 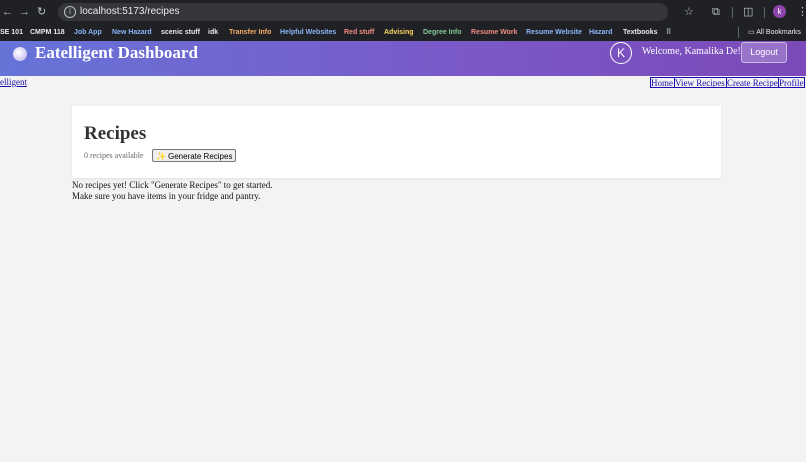 I want to click on nav-link-create-recipe: Create Recipe, so click(x=752, y=82).